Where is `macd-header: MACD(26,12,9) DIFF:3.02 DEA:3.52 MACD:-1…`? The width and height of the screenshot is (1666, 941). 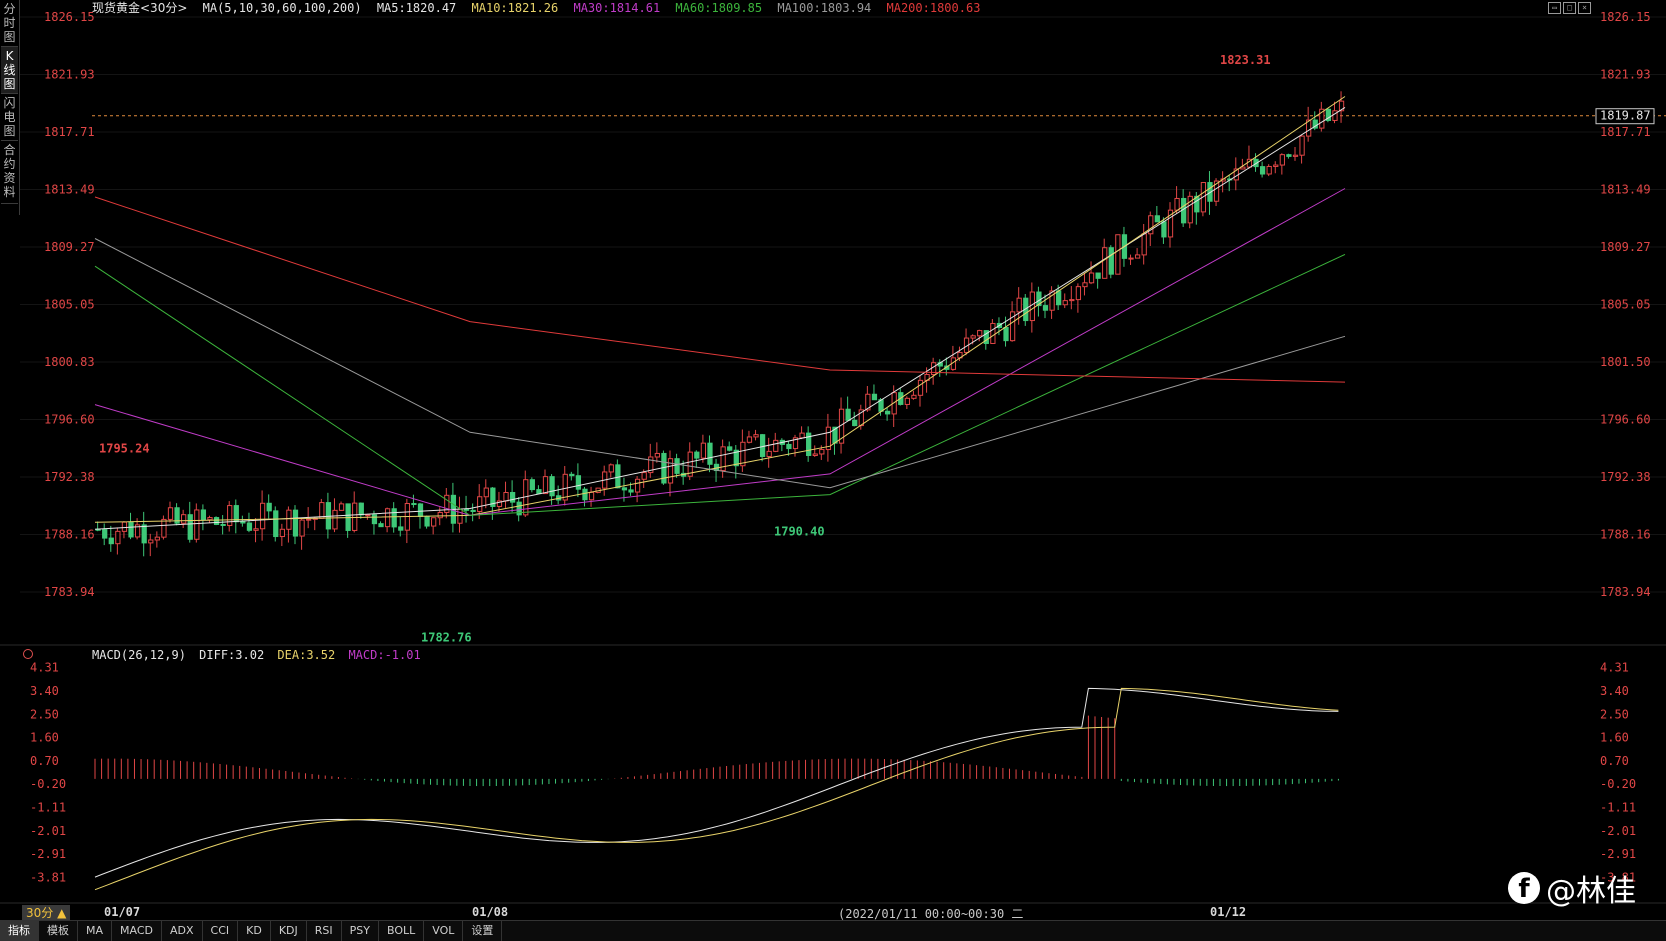
macd-header: MACD(26,12,9) DIFF:3.02 DEA:3.52 MACD:-1… is located at coordinates (259, 655).